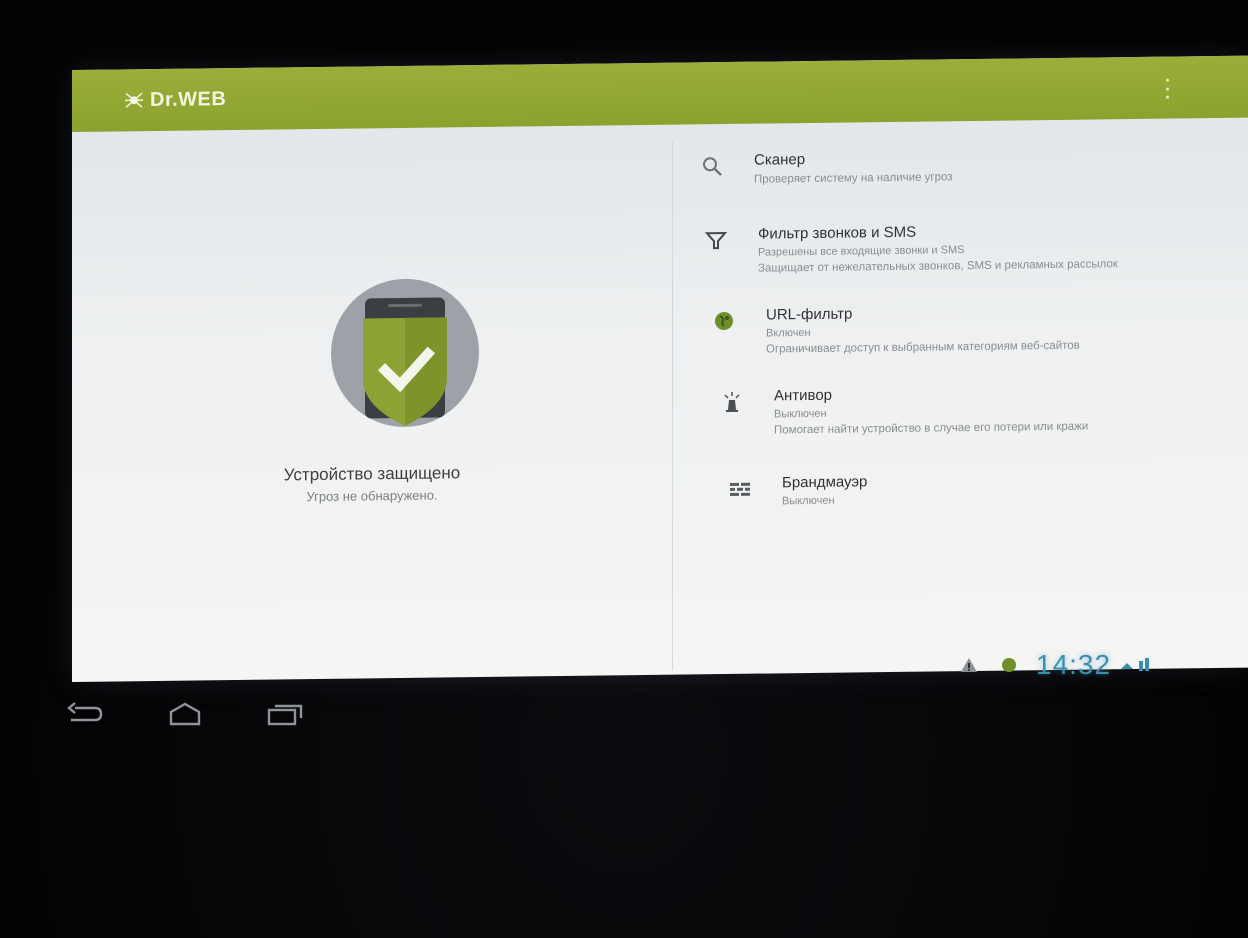 The image size is (1248, 938). What do you see at coordinates (853, 178) in the screenshot?
I see `feature-description: Проверяет систему на наличие угроз` at bounding box center [853, 178].